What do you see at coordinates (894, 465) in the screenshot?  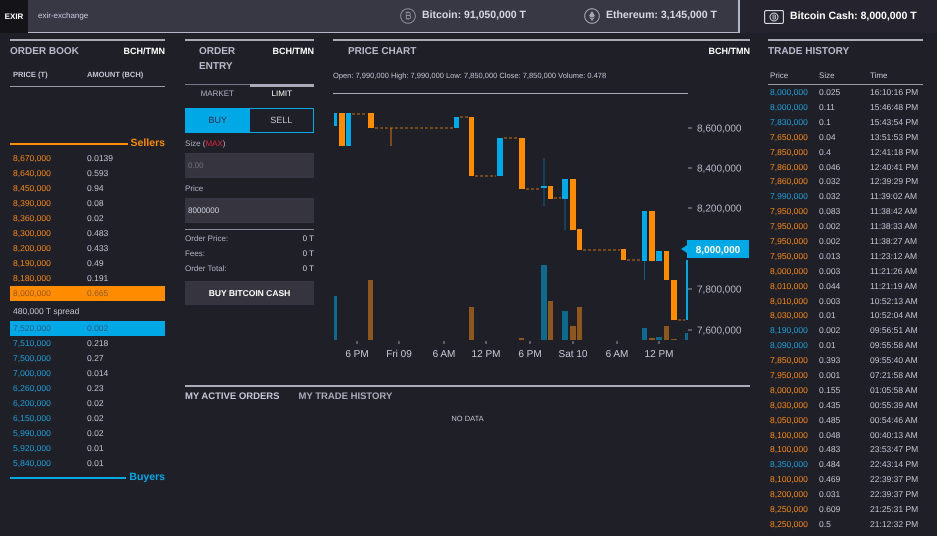 I see `trade-time: 22:43:14 PM` at bounding box center [894, 465].